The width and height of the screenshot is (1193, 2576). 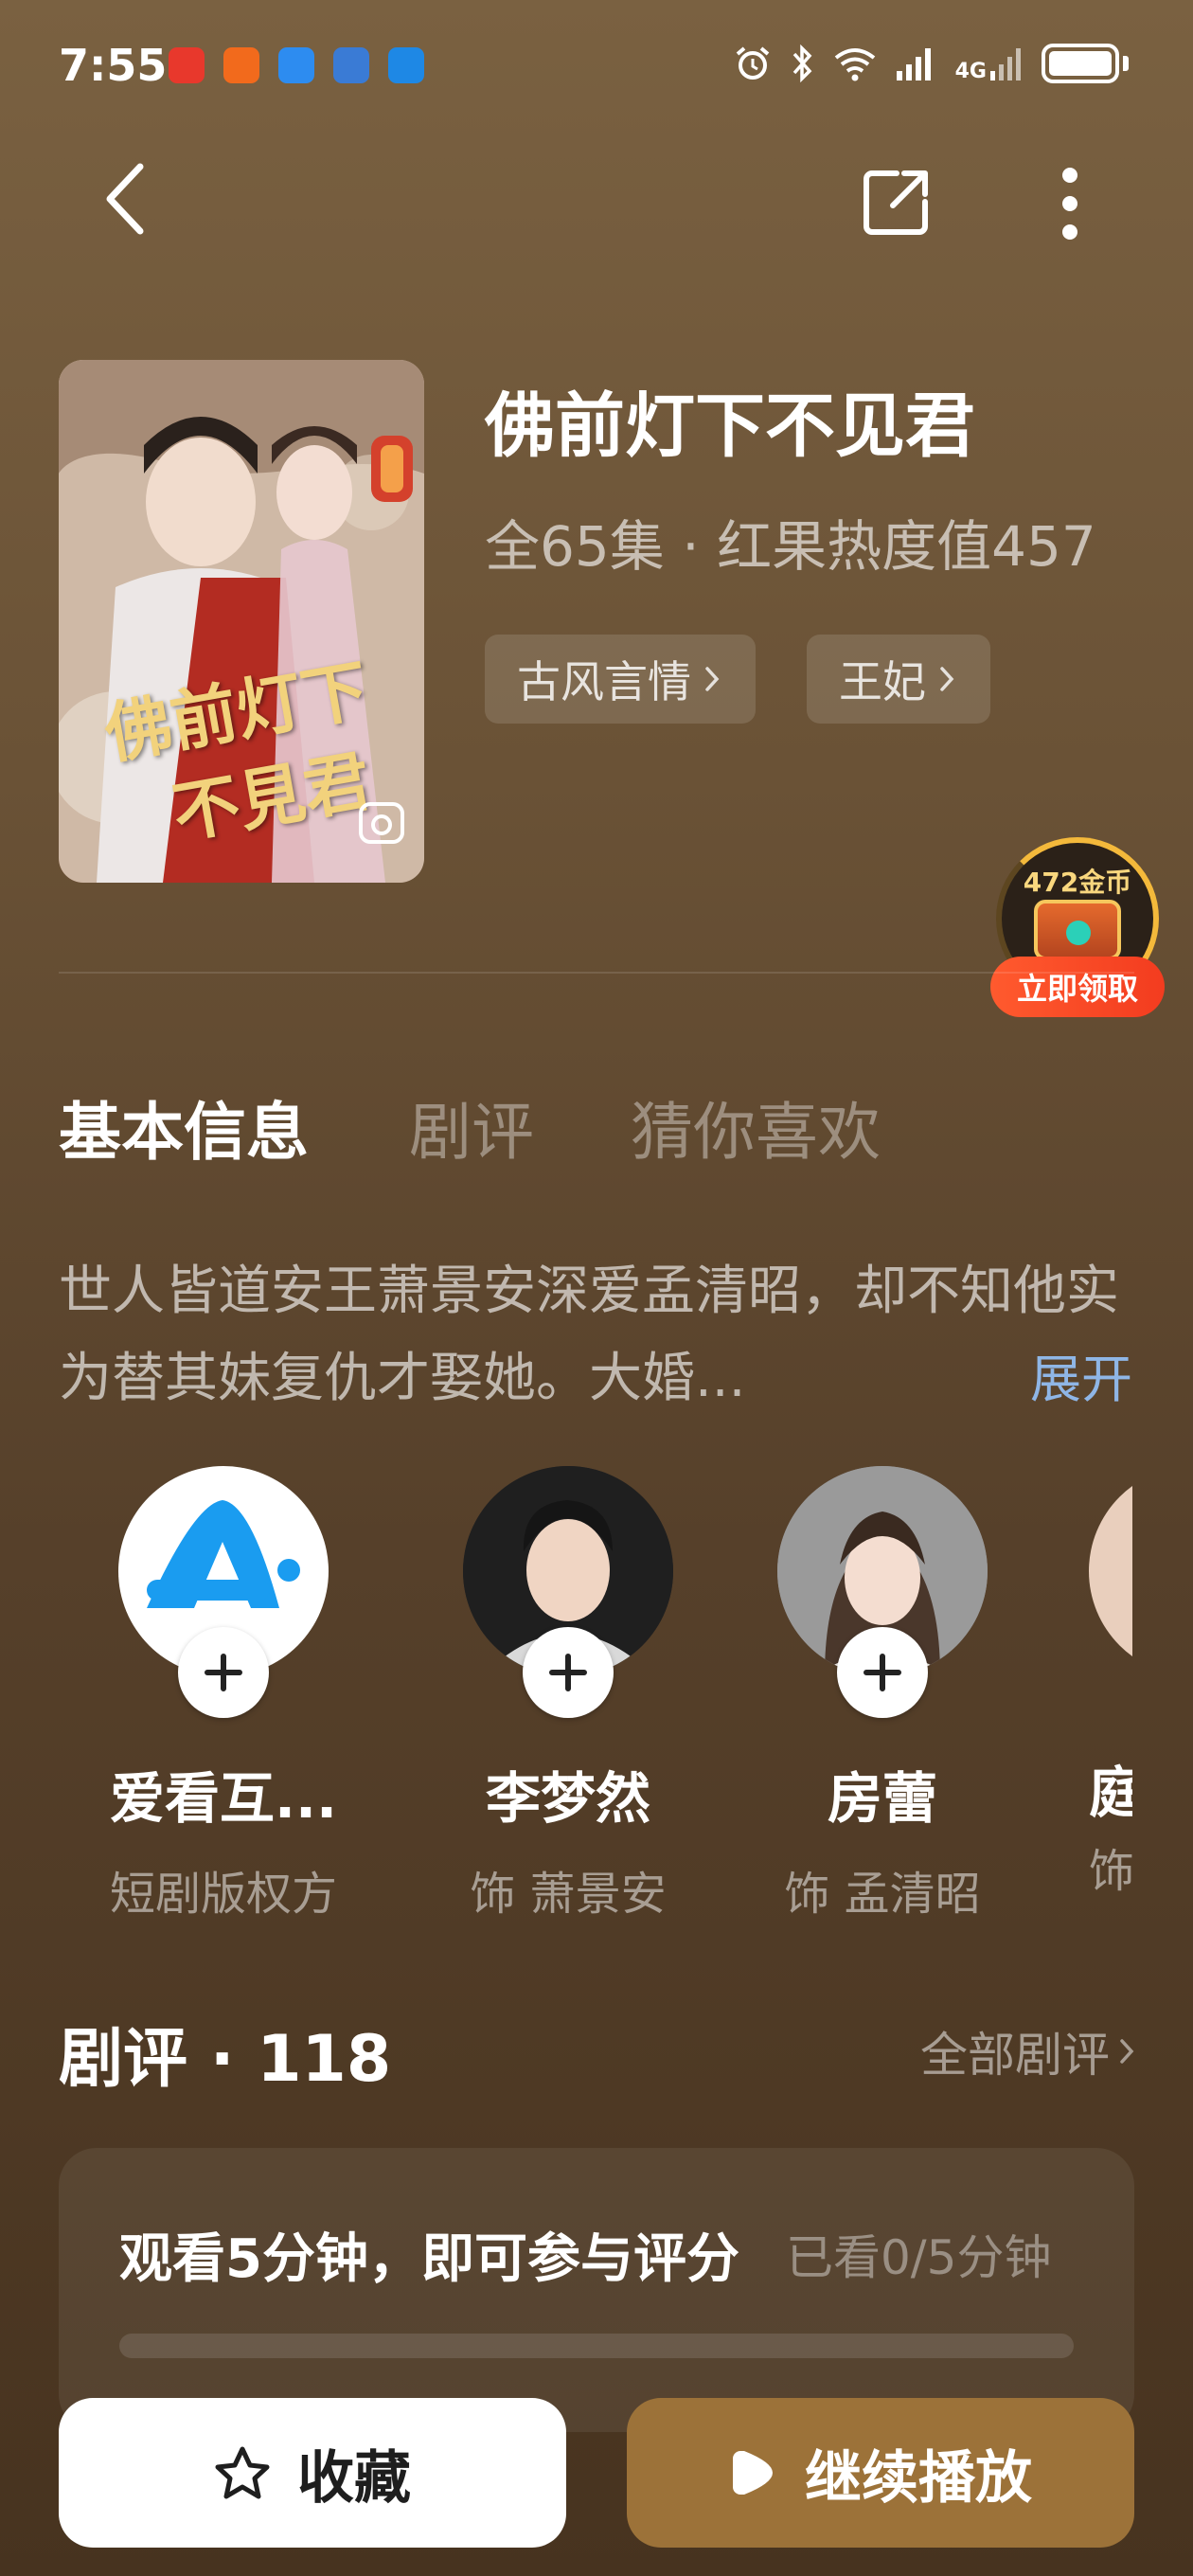 What do you see at coordinates (989, 63) in the screenshot?
I see `signal-4g-icon: 4G` at bounding box center [989, 63].